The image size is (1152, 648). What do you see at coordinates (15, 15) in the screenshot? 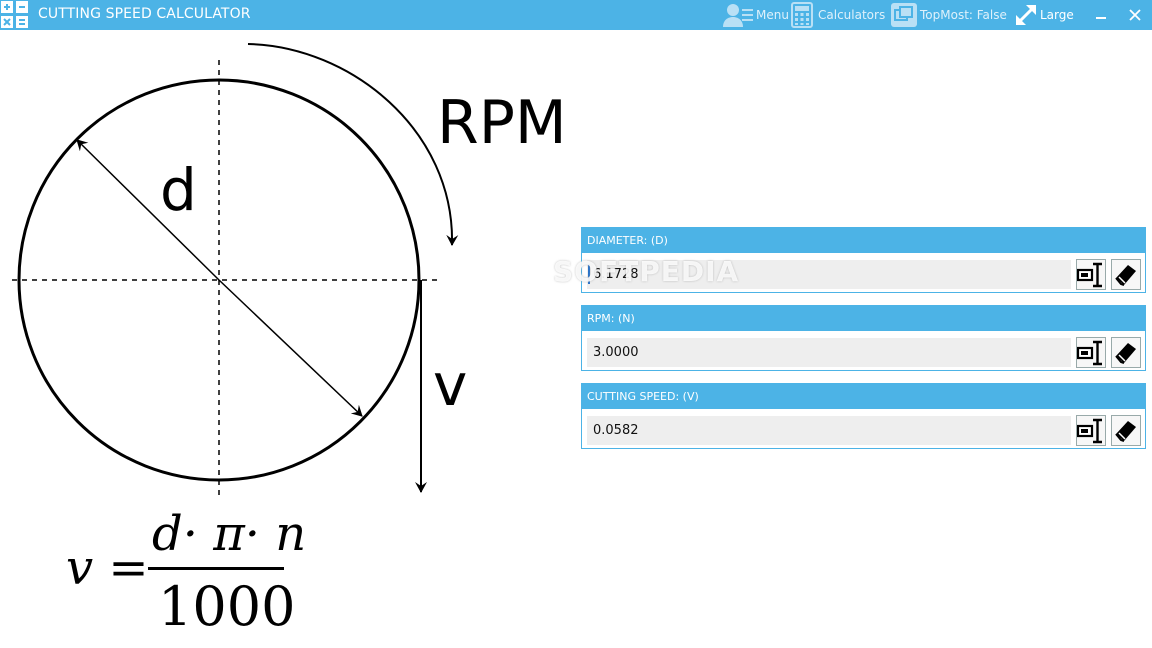
I see `calculator-app-icon` at bounding box center [15, 15].